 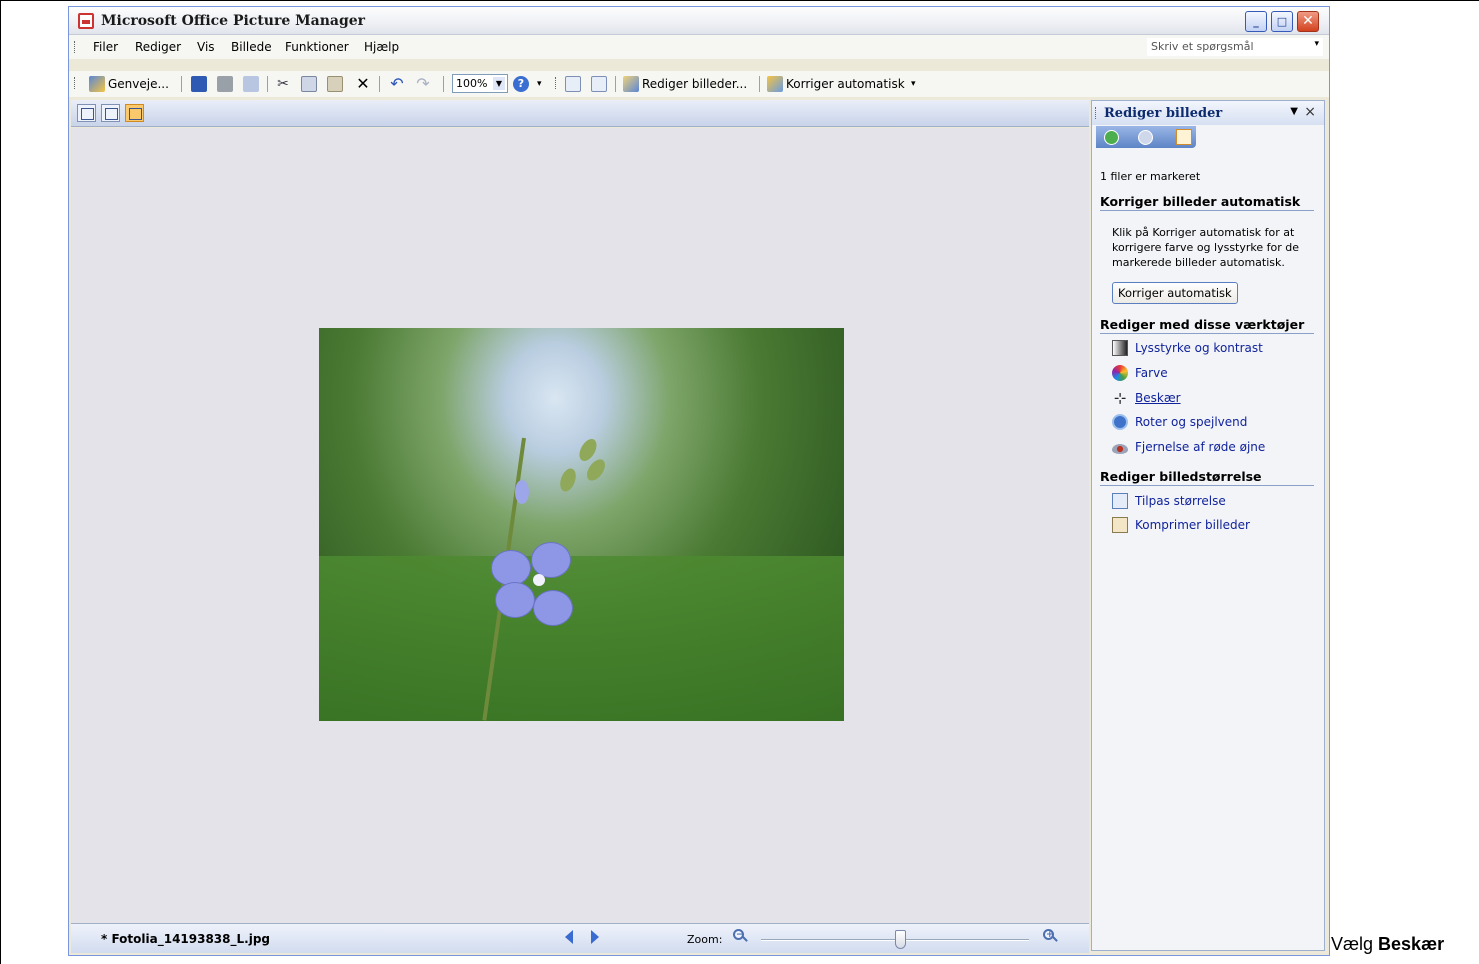 I want to click on link-crop: ⊹ Beskær, so click(x=1146, y=398).